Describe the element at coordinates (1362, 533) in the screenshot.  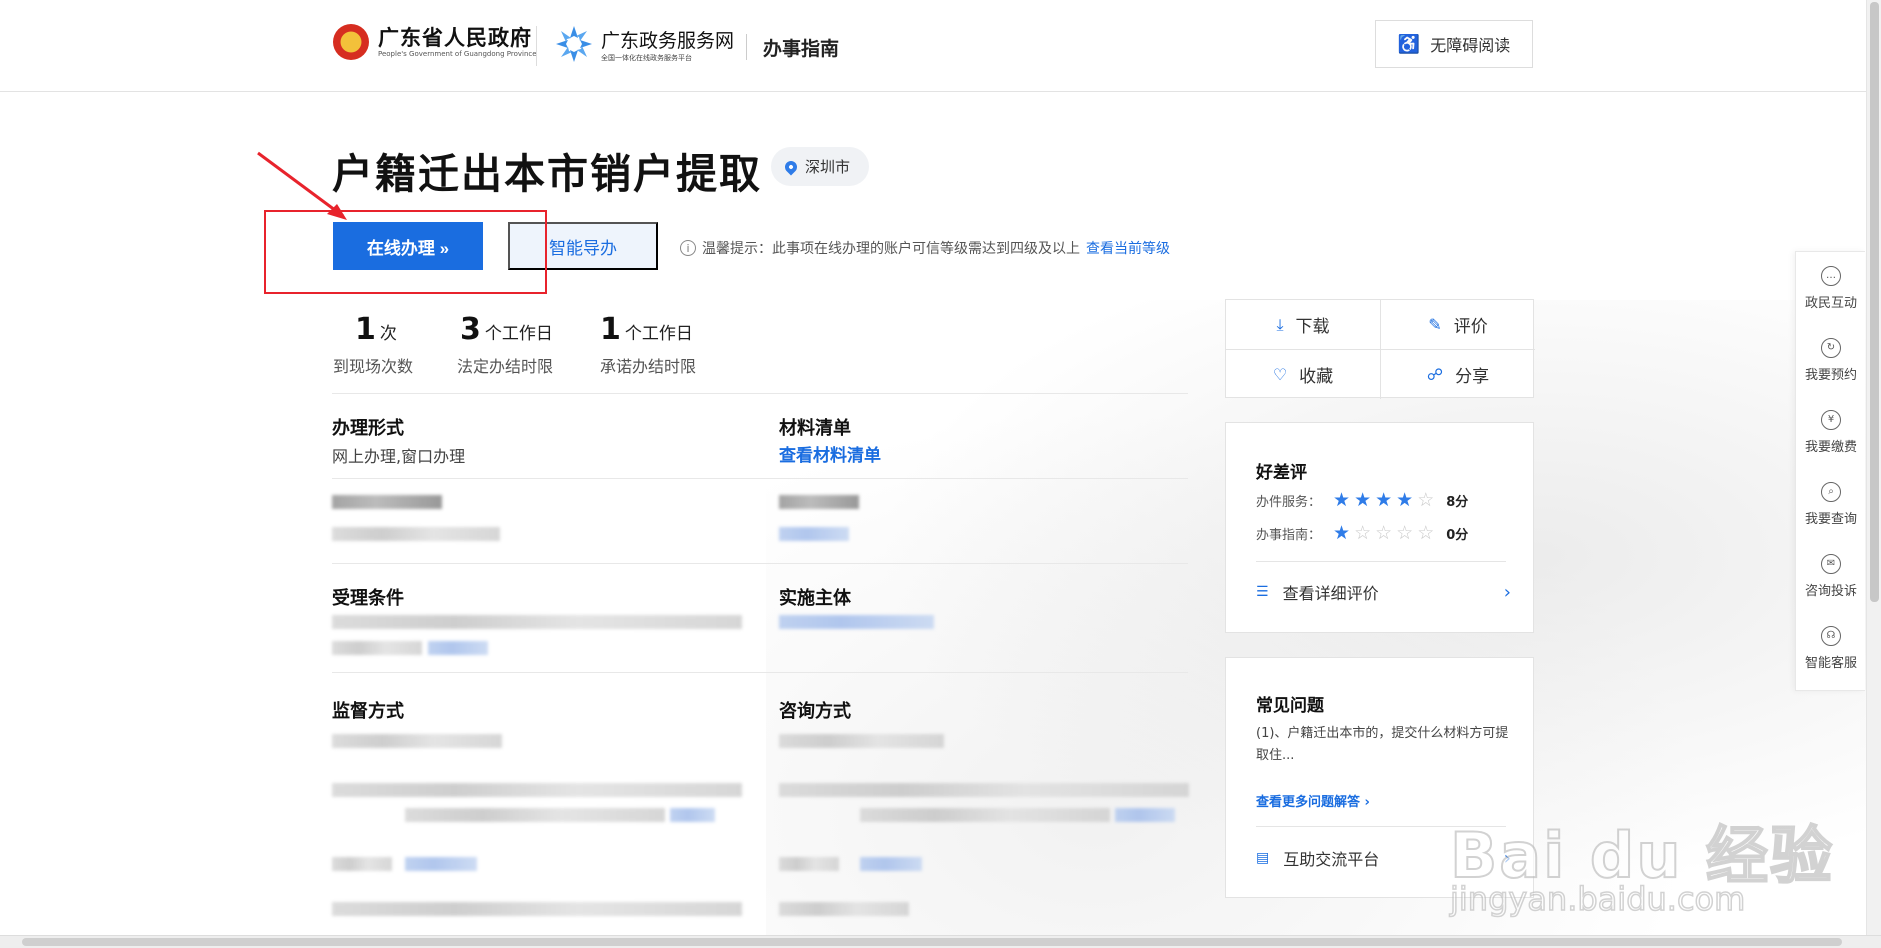
I see `guide-rating-row: 办事指南： ★ ☆ ☆ ☆ ☆ 0分` at that location.